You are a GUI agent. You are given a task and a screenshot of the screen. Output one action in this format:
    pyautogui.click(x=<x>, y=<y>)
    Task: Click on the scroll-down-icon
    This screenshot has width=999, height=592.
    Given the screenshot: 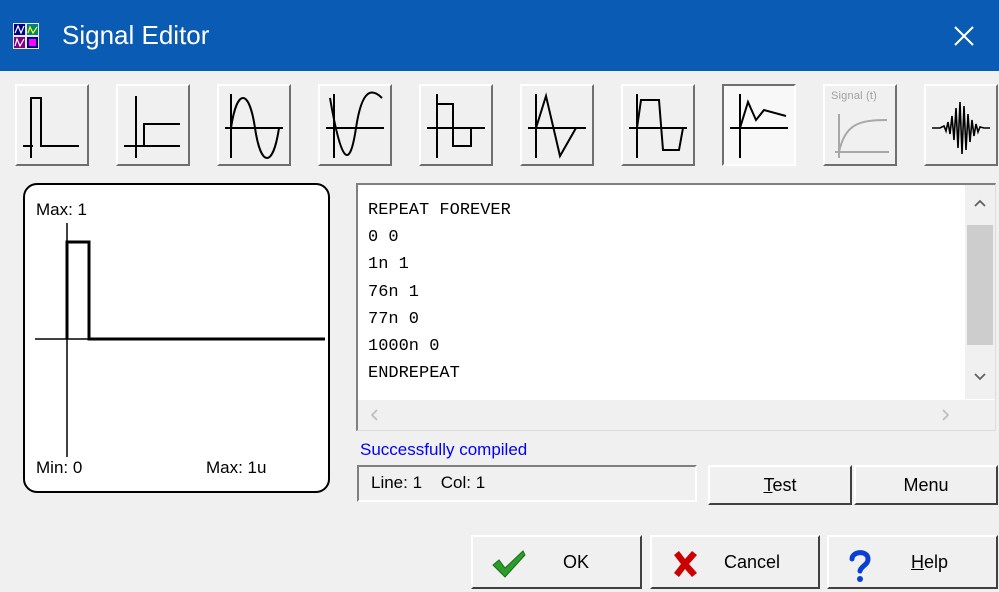 What is the action you would take?
    pyautogui.click(x=980, y=377)
    